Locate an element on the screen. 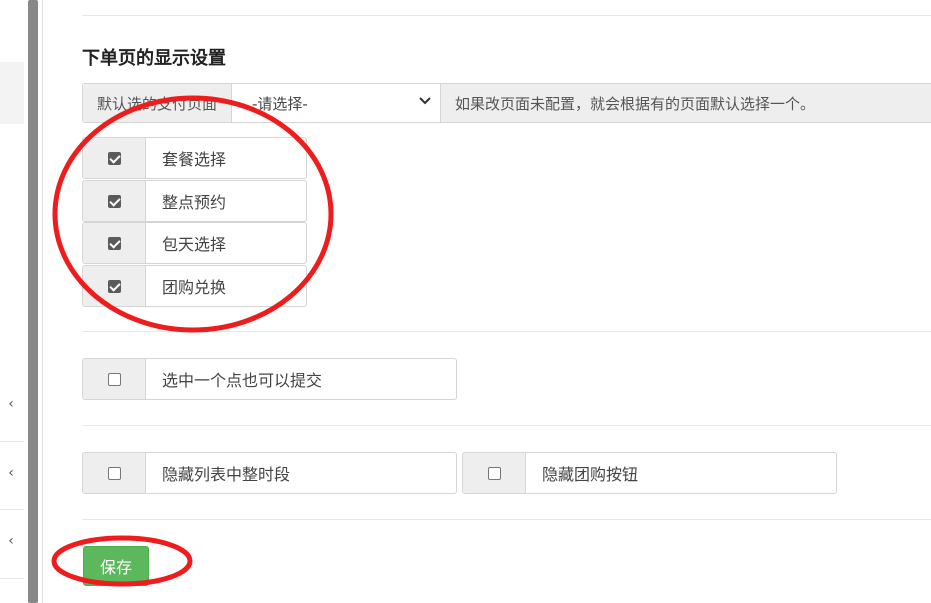 The image size is (931, 603). option-daily: 包天选择 is located at coordinates (194, 243).